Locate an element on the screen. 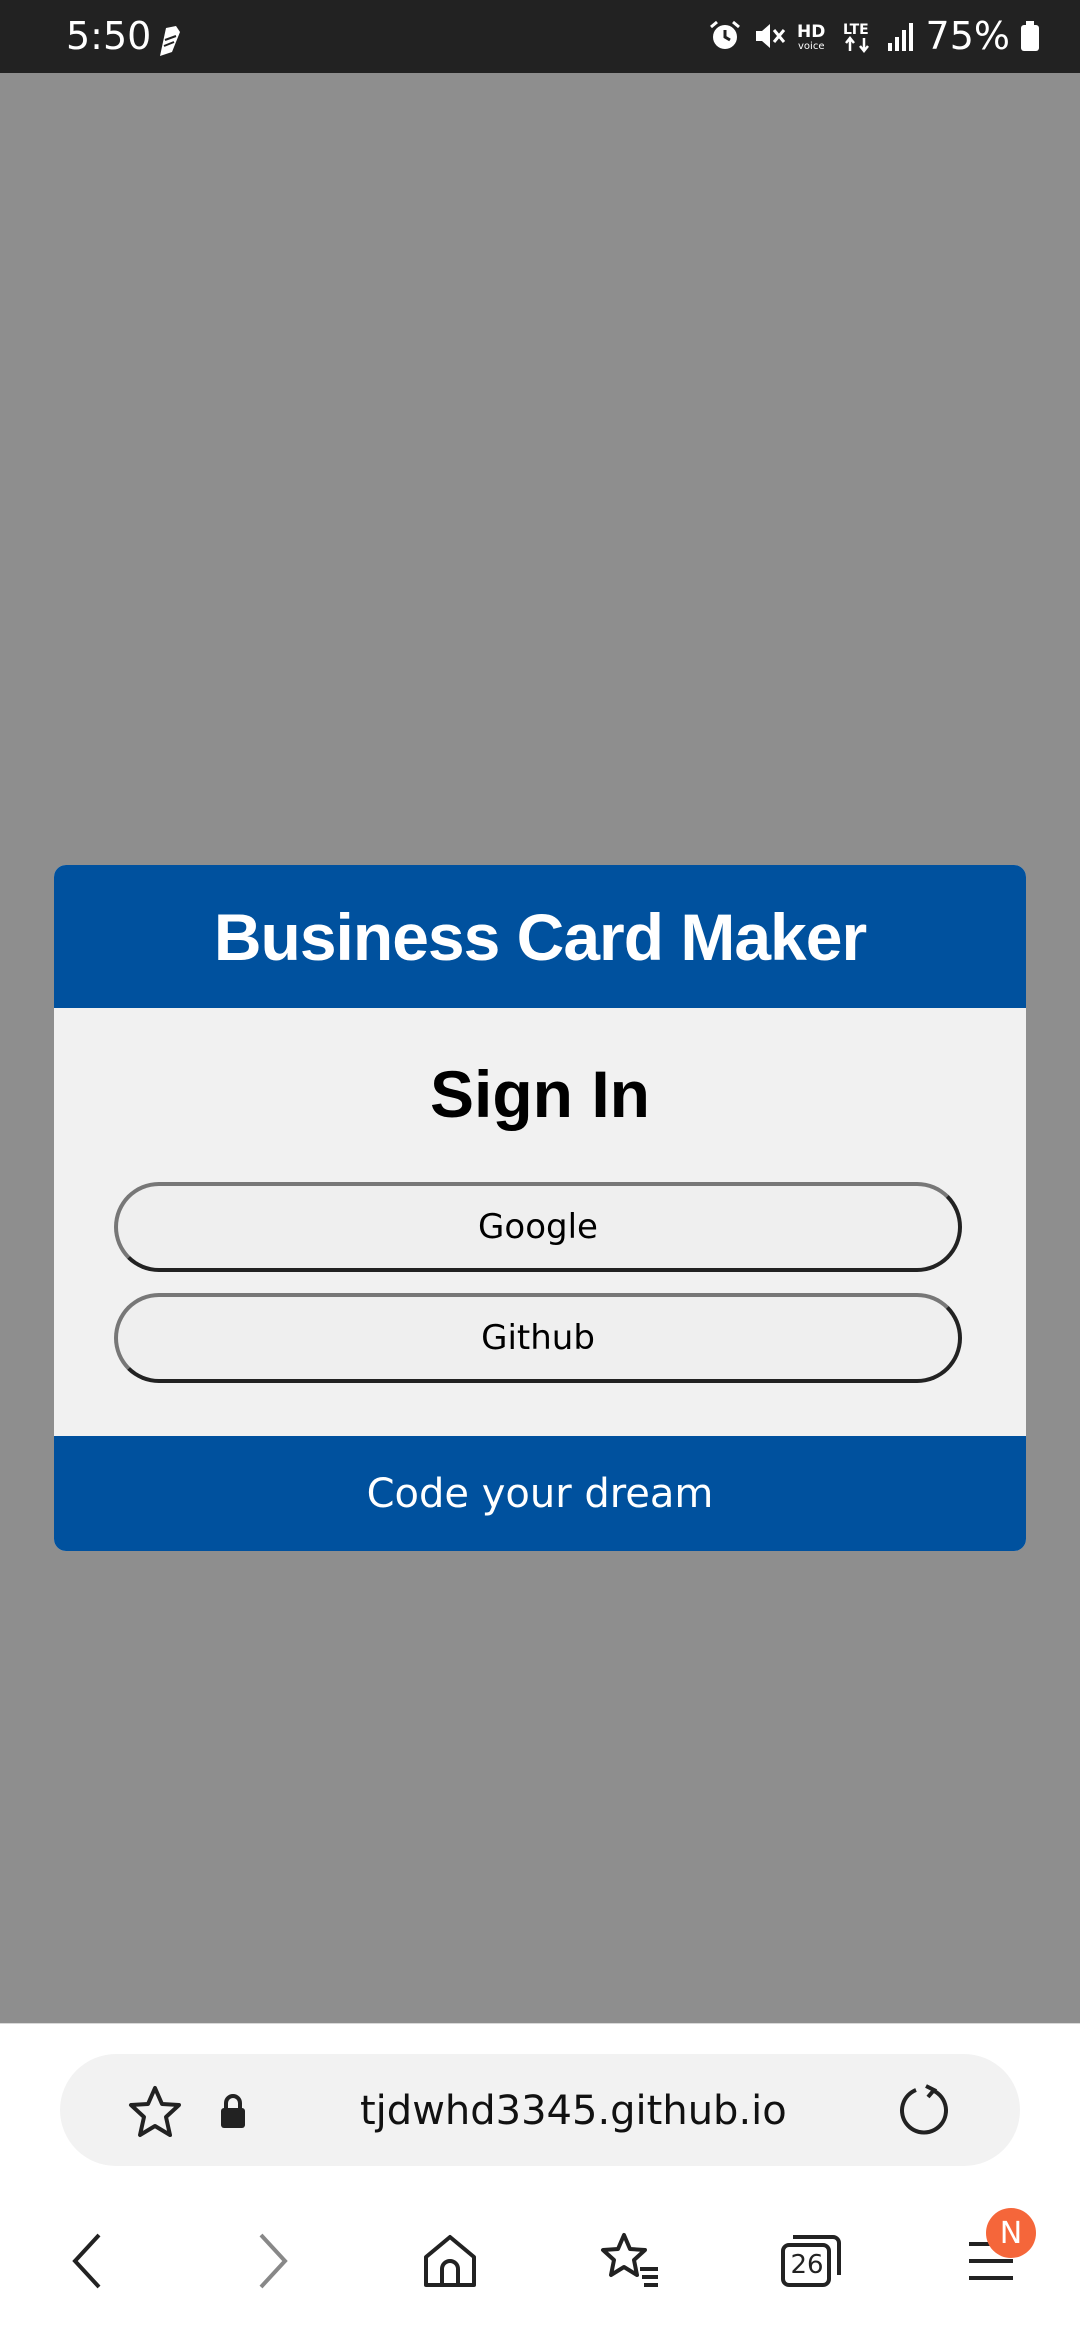 This screenshot has width=1080, height=2341. menu-notification-badge: N is located at coordinates (1011, 2233).